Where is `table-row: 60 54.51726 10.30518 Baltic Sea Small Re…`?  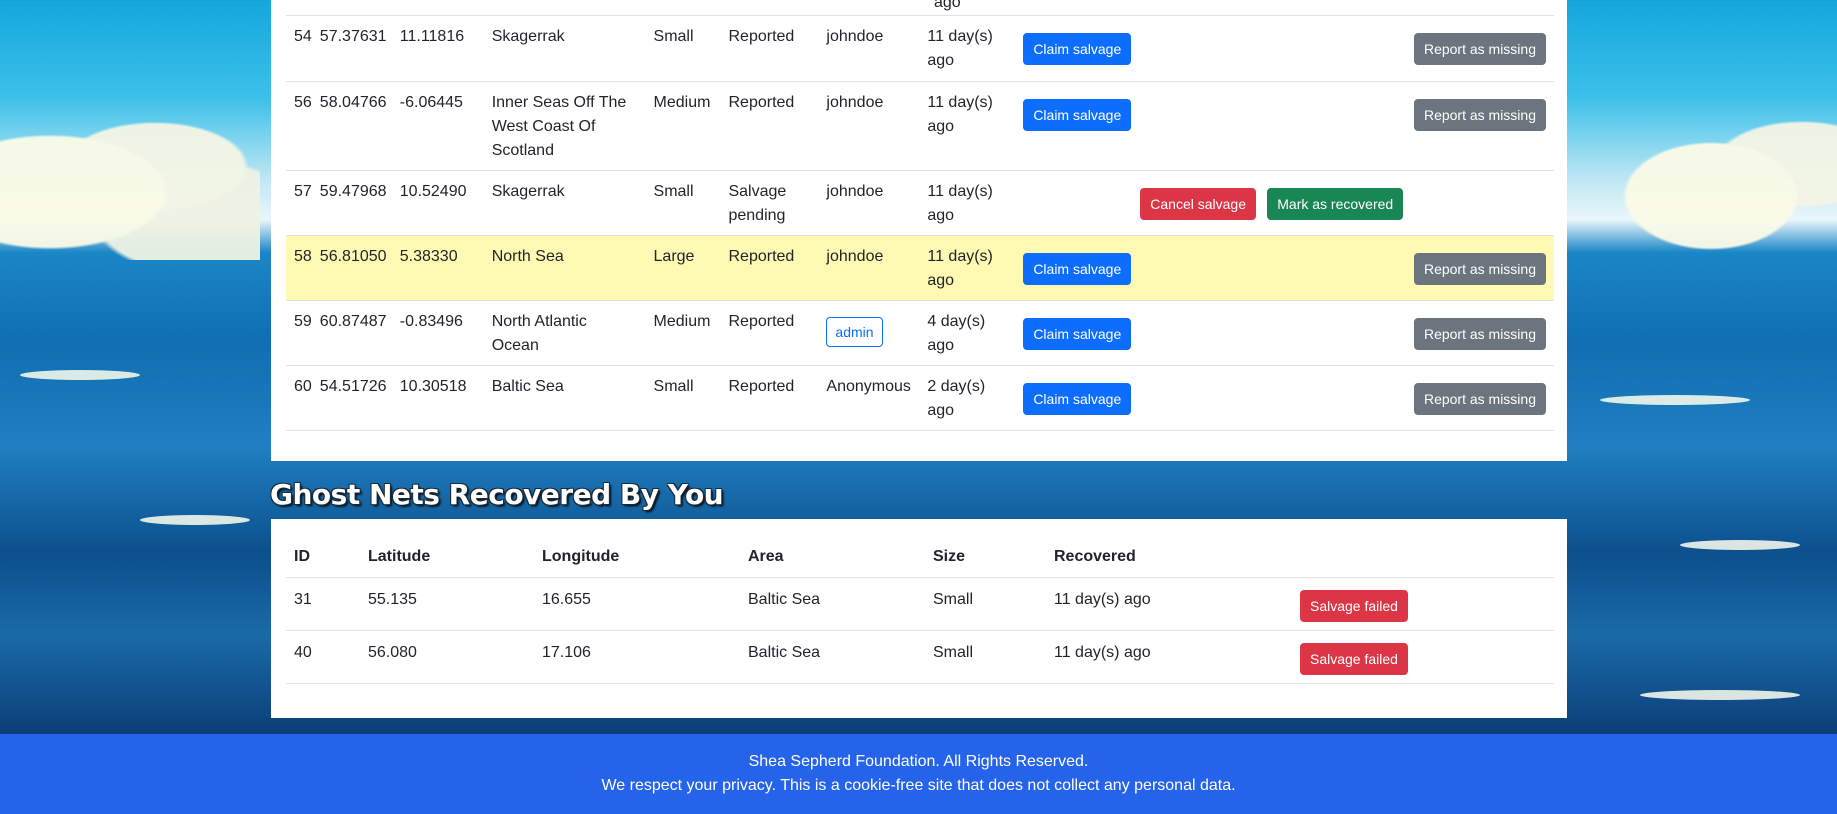 table-row: 60 54.51726 10.30518 Baltic Sea Small Re… is located at coordinates (920, 397).